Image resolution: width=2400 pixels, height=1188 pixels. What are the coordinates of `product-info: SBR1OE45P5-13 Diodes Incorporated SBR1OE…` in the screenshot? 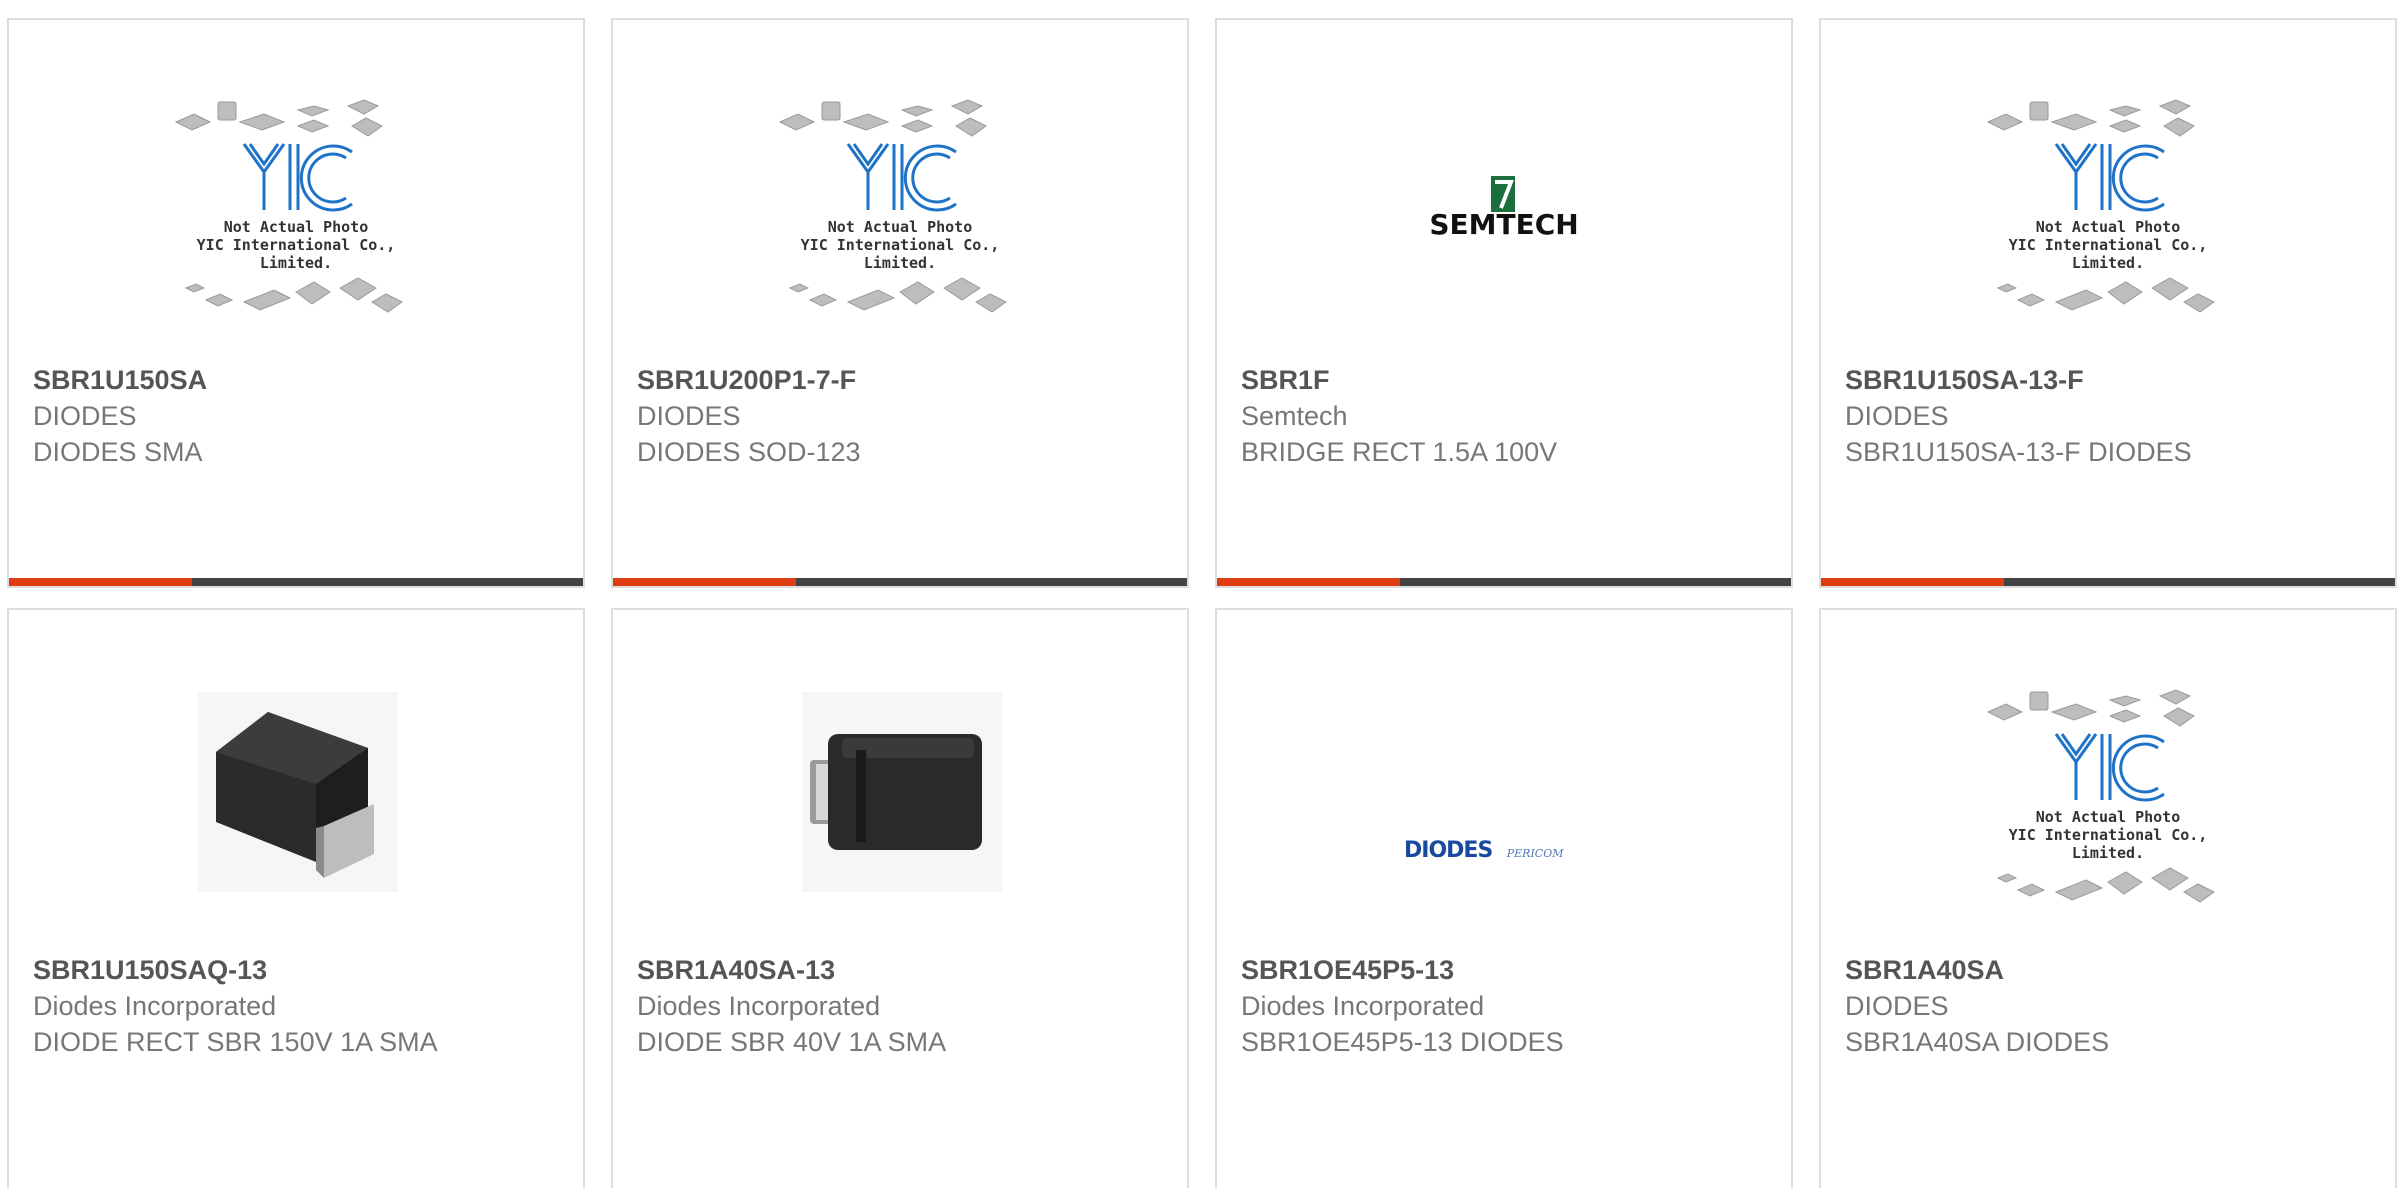 It's located at (1511, 1006).